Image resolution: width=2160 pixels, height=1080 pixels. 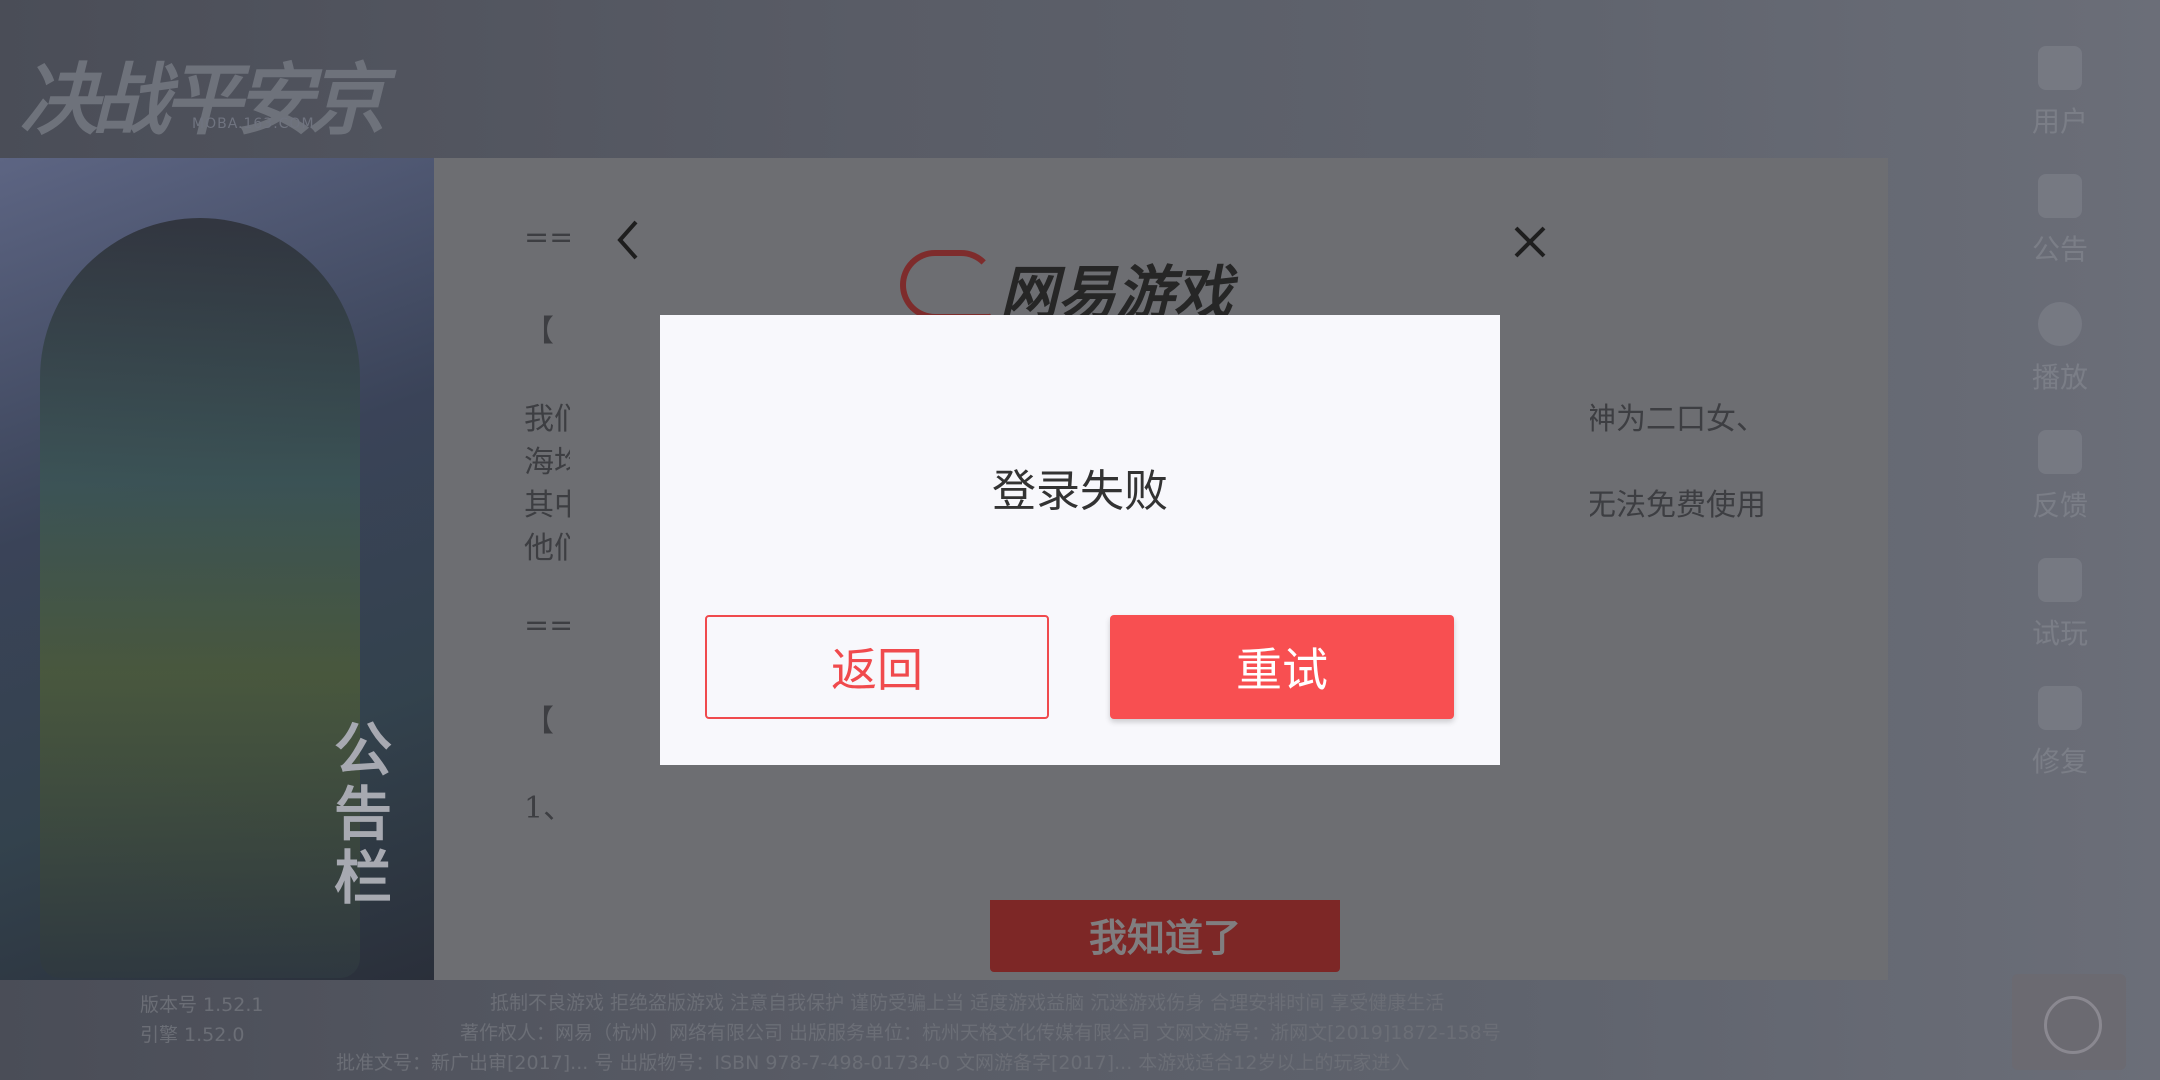 What do you see at coordinates (549, 808) in the screenshot?
I see `notice-line: 1、` at bounding box center [549, 808].